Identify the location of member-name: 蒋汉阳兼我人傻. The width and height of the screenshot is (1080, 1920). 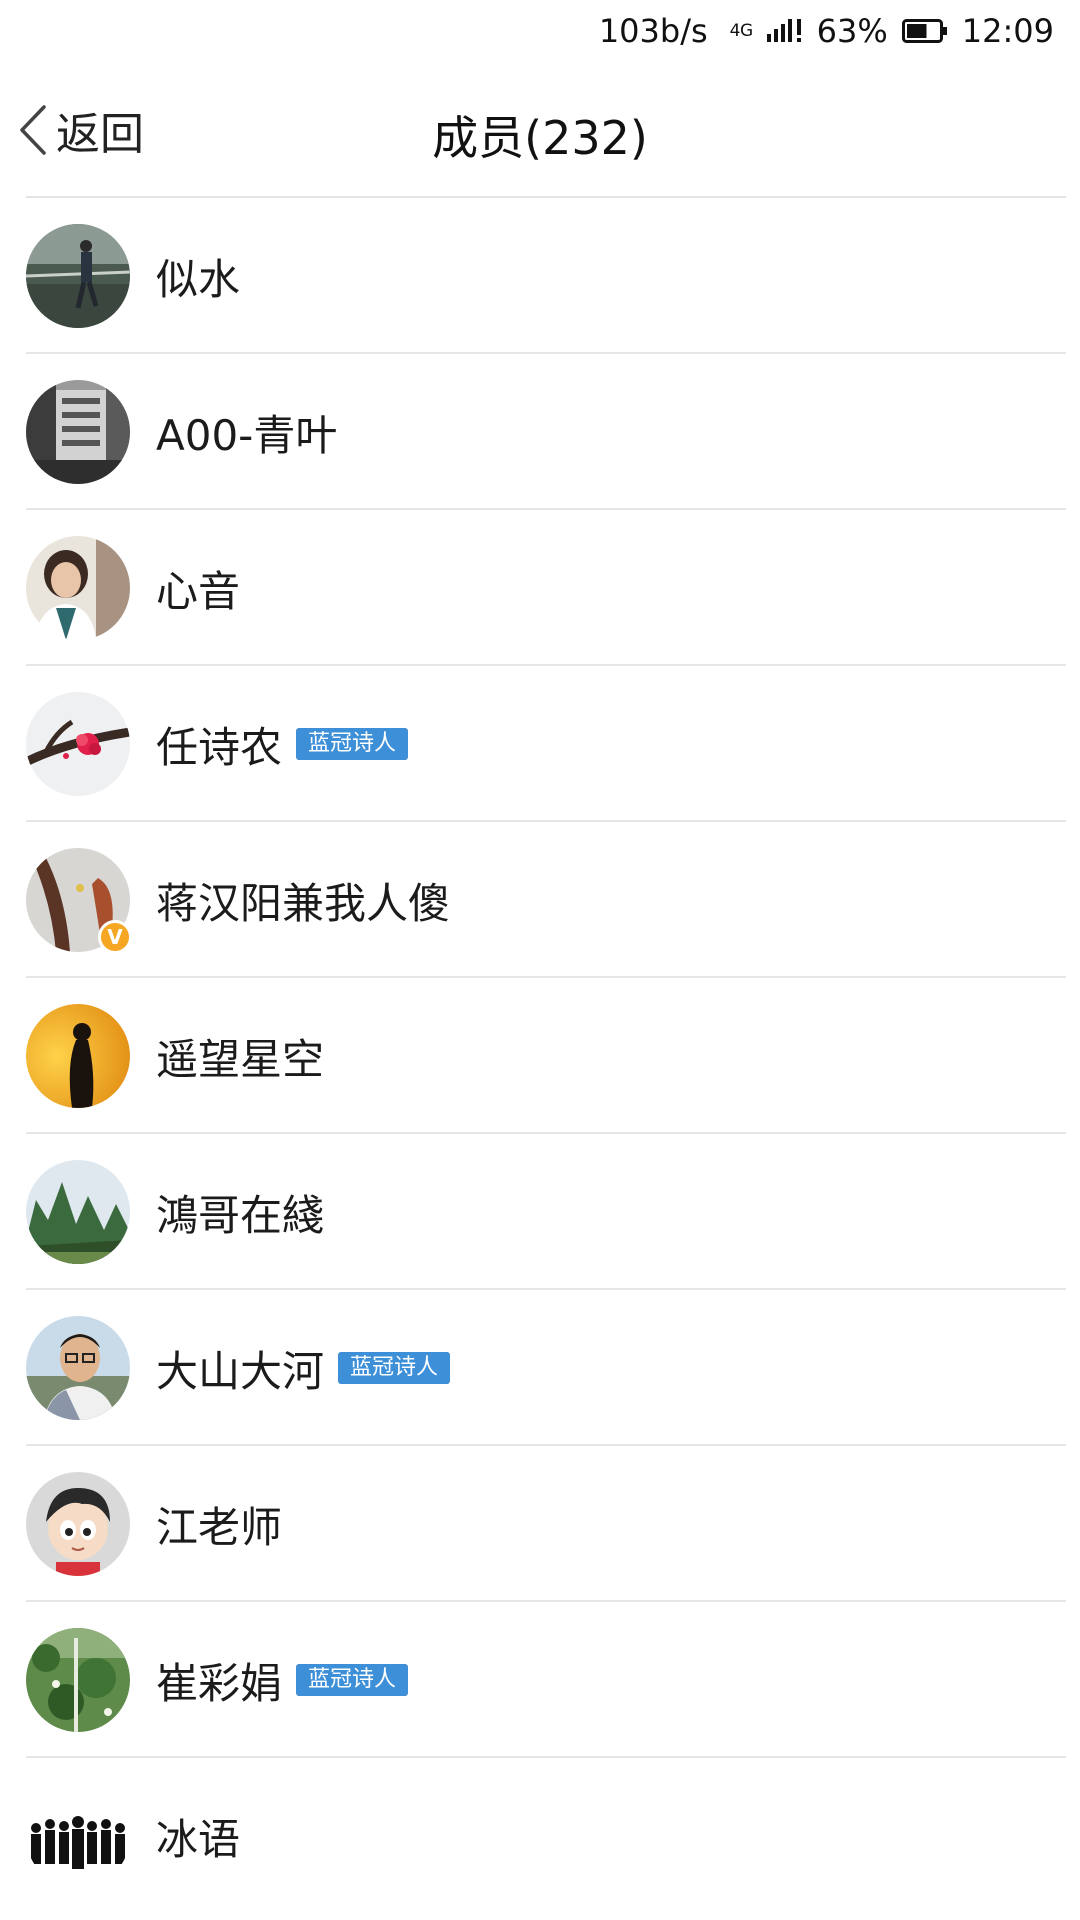
(303, 903).